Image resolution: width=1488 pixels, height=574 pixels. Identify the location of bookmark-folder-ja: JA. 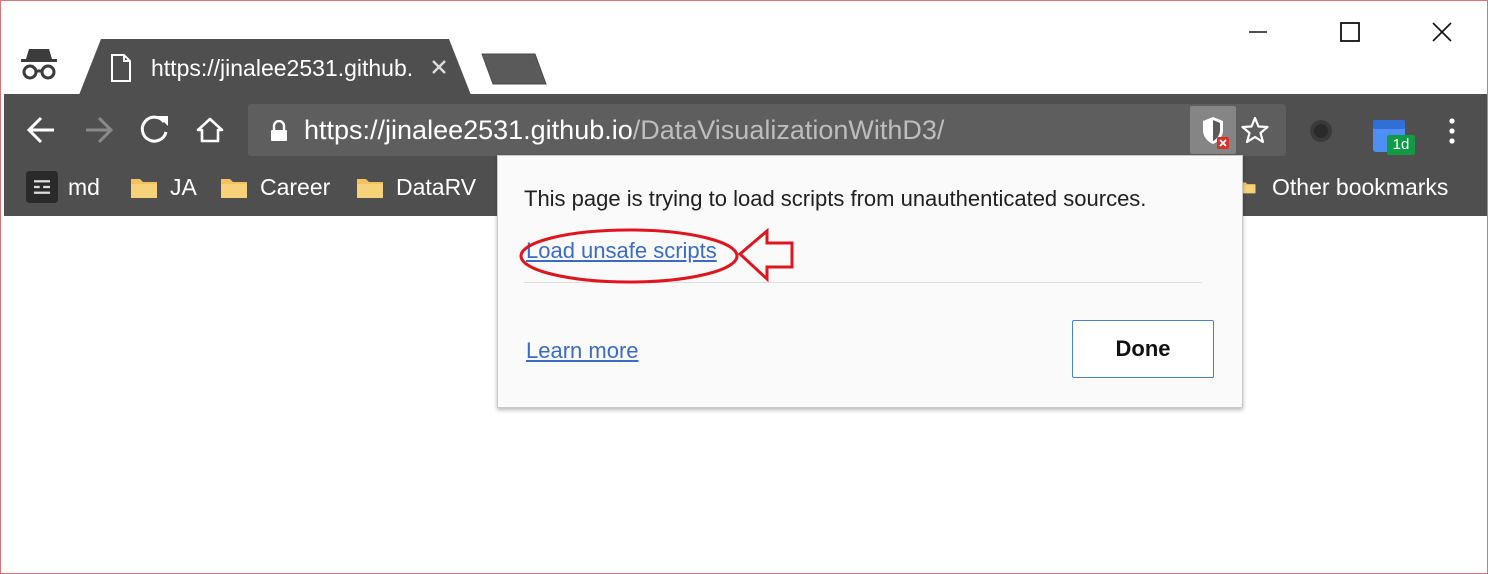
(163, 187).